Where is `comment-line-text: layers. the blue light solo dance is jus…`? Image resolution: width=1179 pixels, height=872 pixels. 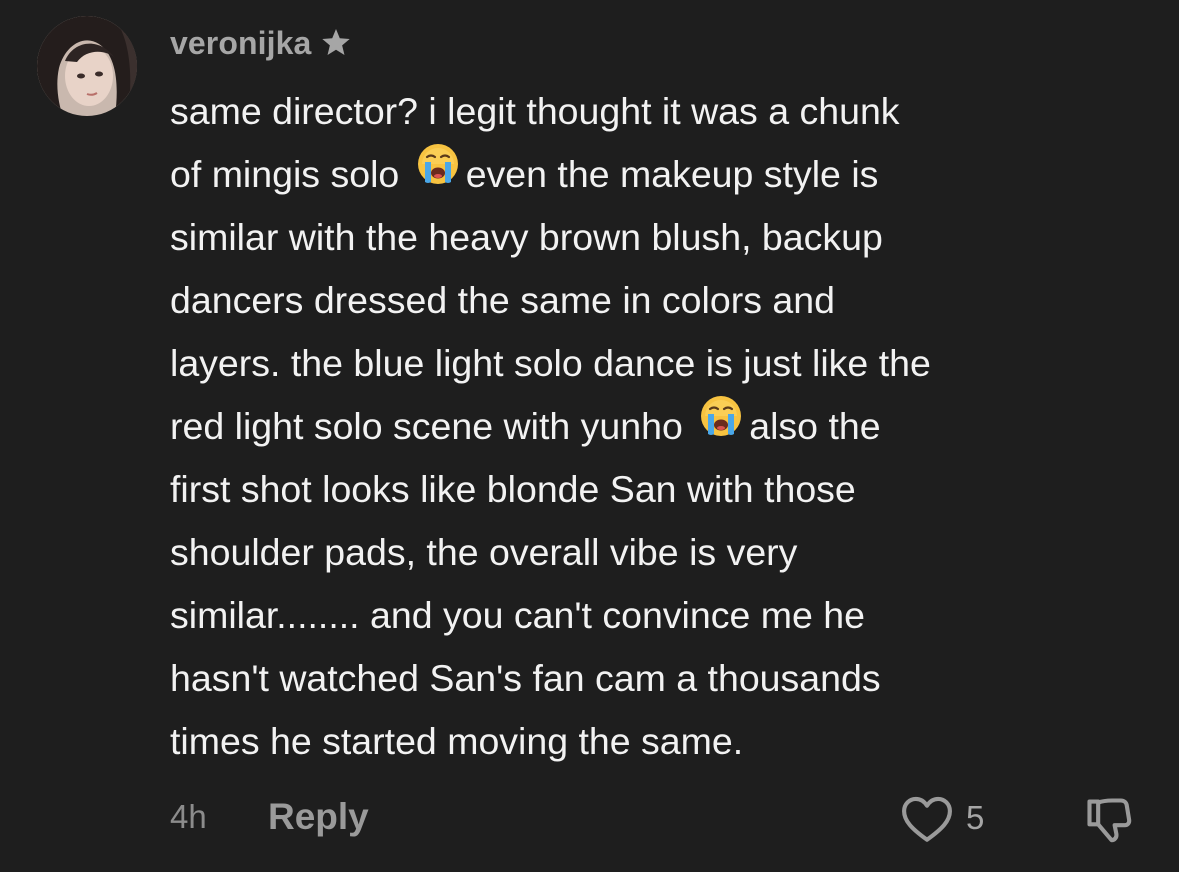
comment-line-text: layers. the blue light solo dance is jus… is located at coordinates (550, 363).